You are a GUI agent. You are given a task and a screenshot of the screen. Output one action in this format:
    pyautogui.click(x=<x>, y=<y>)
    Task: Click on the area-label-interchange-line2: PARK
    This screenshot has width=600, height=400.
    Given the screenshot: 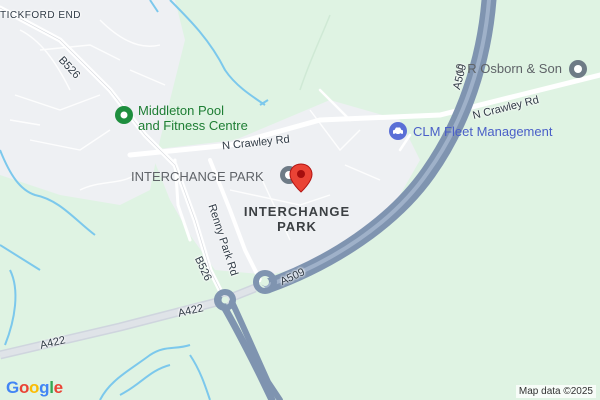 What is the action you would take?
    pyautogui.click(x=297, y=226)
    